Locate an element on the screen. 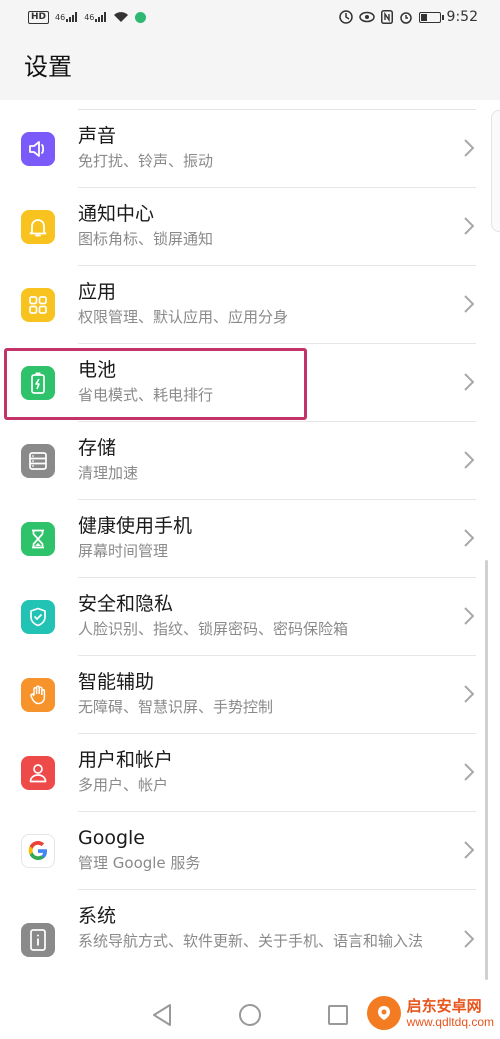  item-title: 健康使用手机 is located at coordinates (135, 526).